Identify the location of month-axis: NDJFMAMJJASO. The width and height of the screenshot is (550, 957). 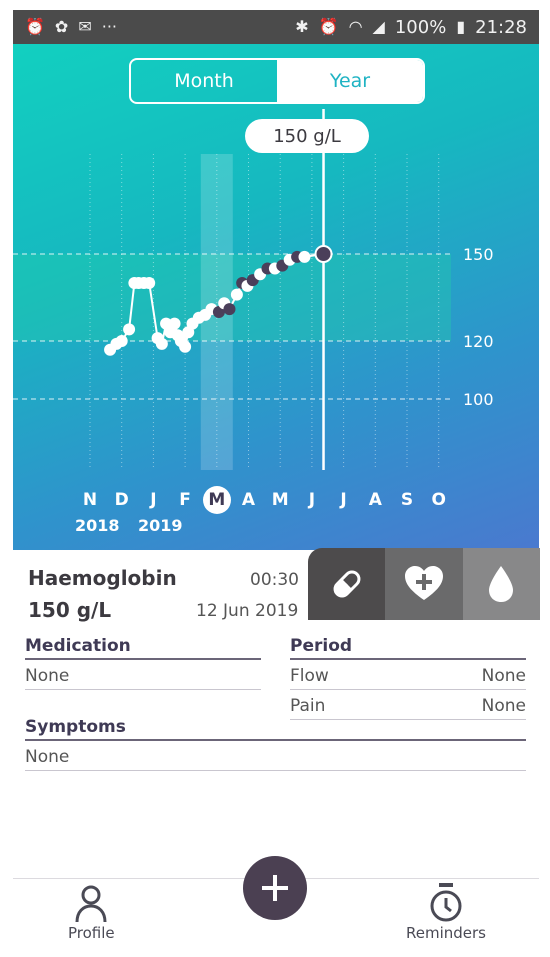
(276, 500).